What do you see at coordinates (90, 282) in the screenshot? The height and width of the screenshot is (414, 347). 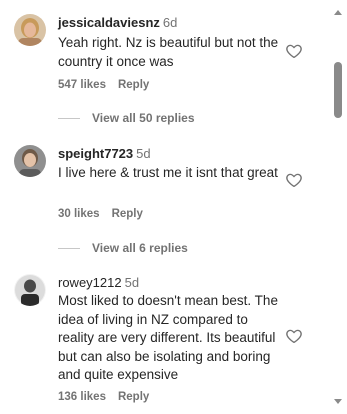 I see `username: rowey1212` at bounding box center [90, 282].